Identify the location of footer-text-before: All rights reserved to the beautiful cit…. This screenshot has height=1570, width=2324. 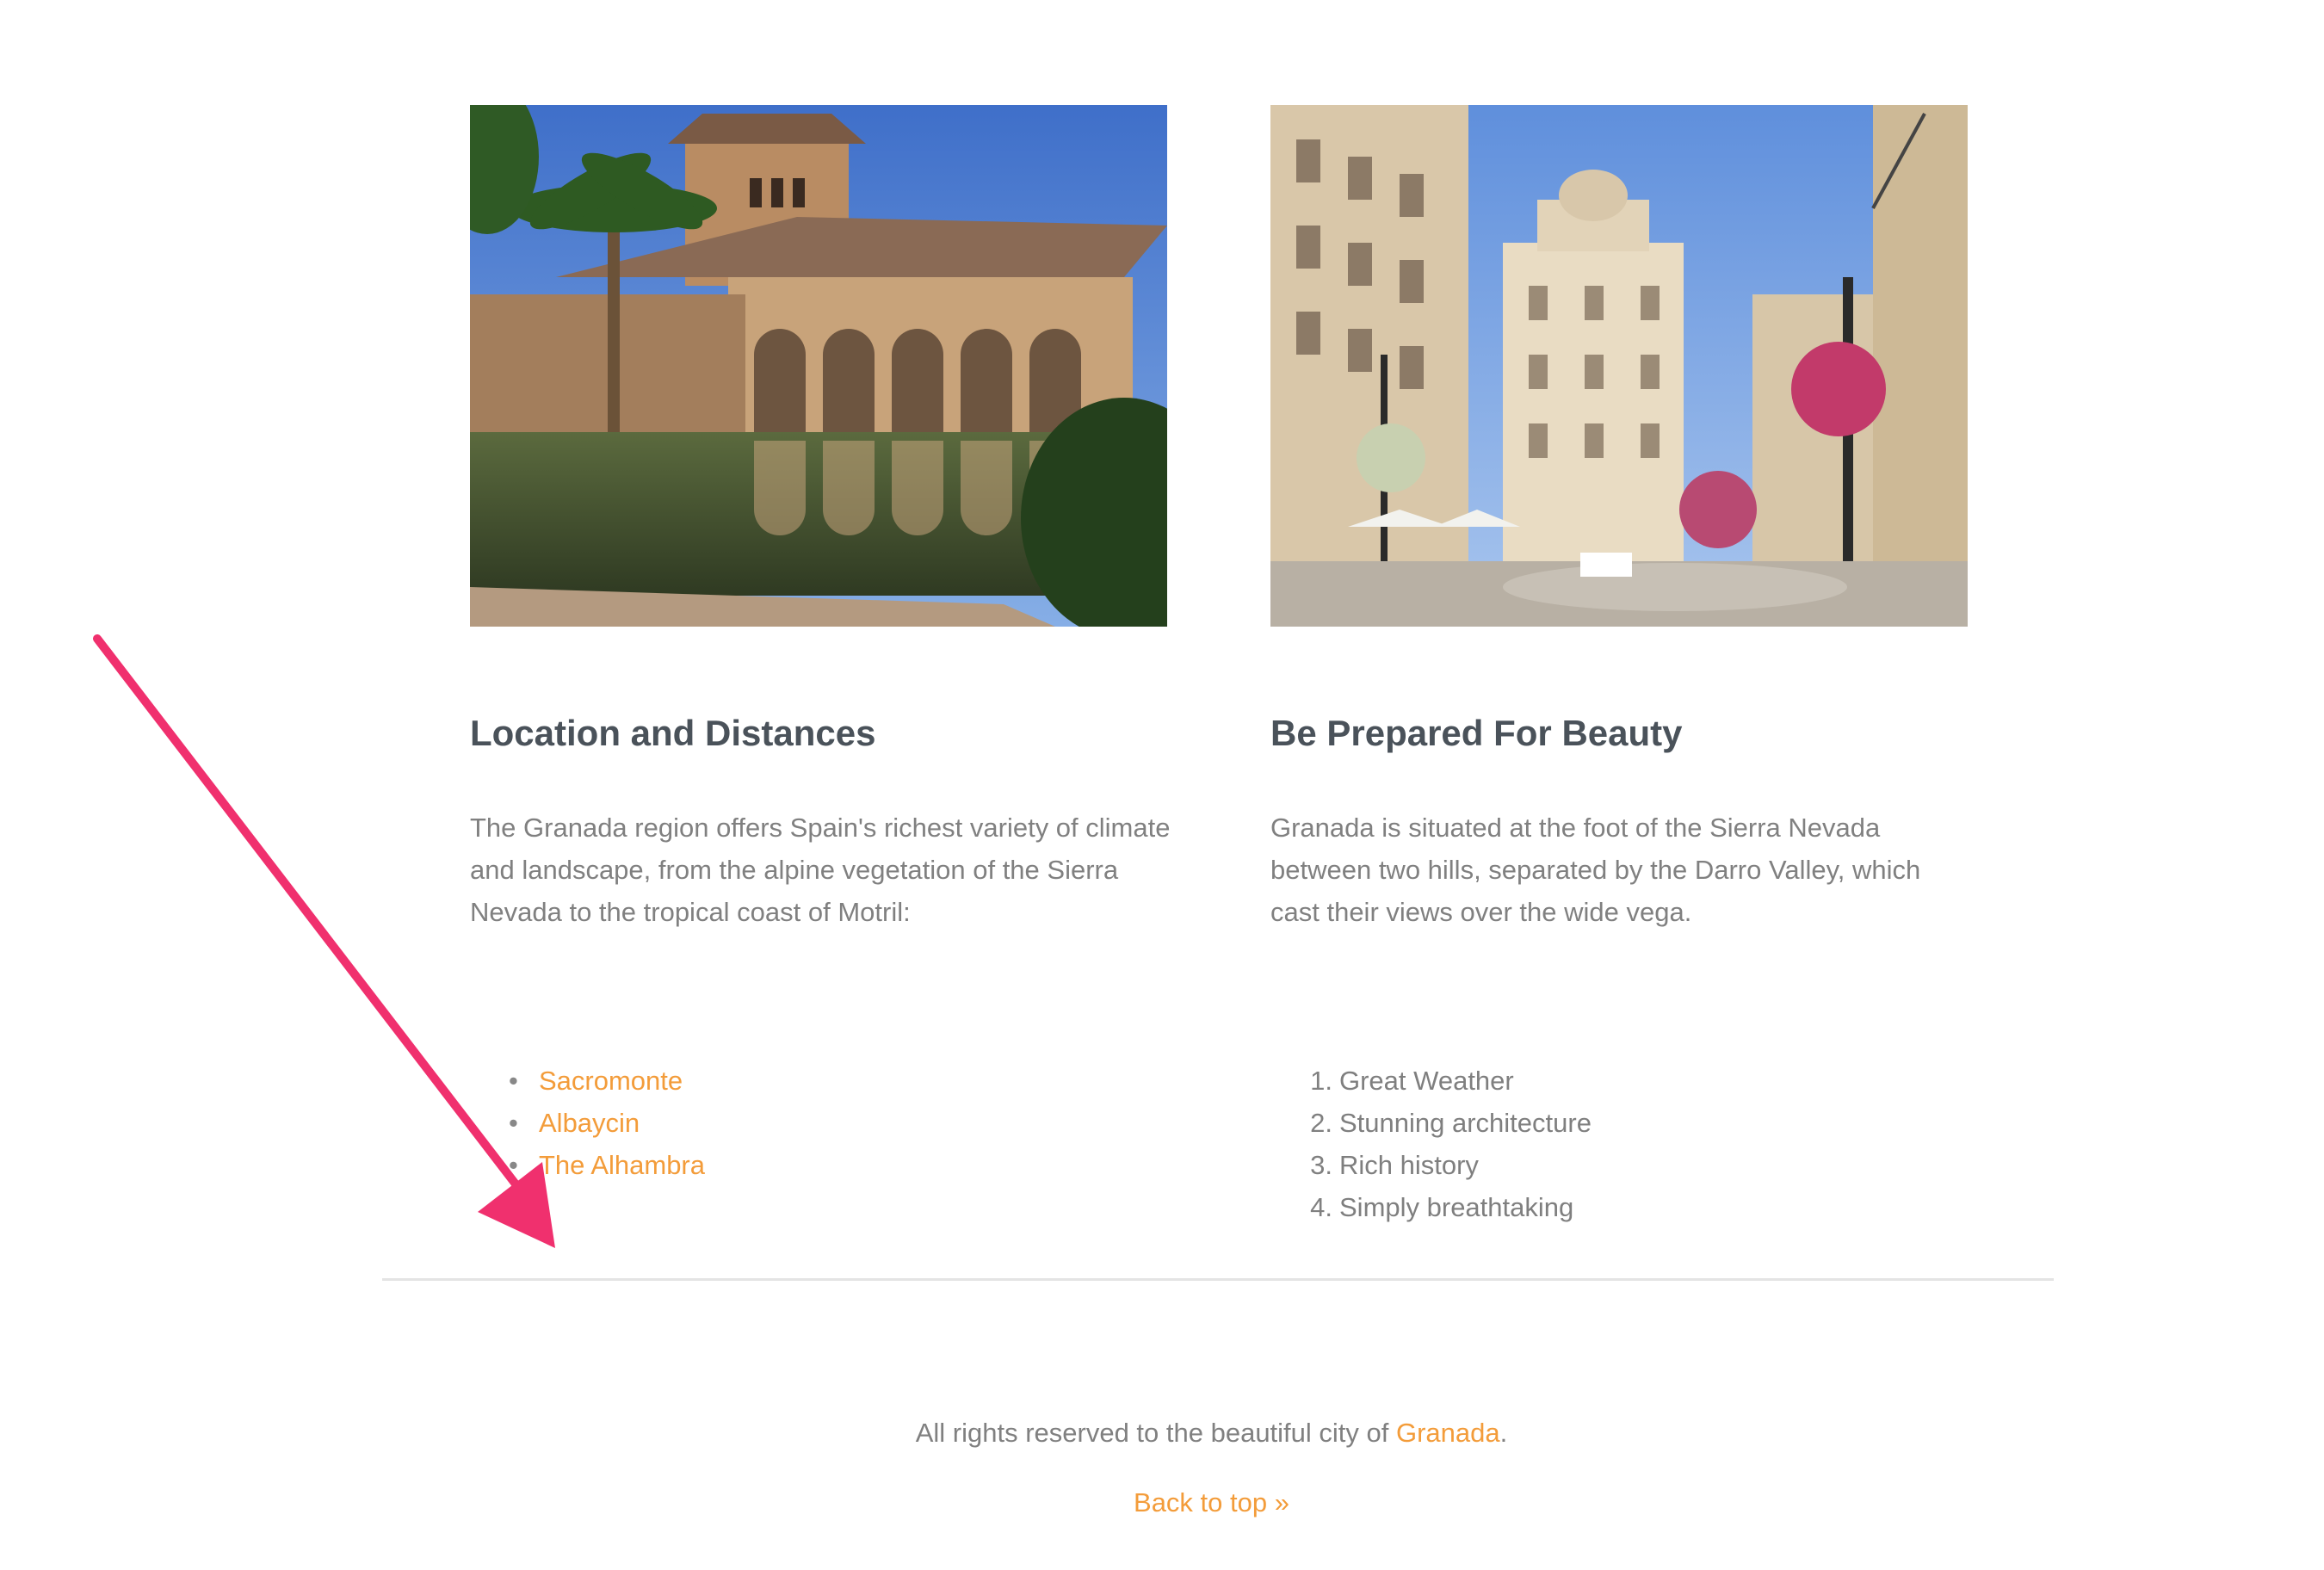
(1155, 1433).